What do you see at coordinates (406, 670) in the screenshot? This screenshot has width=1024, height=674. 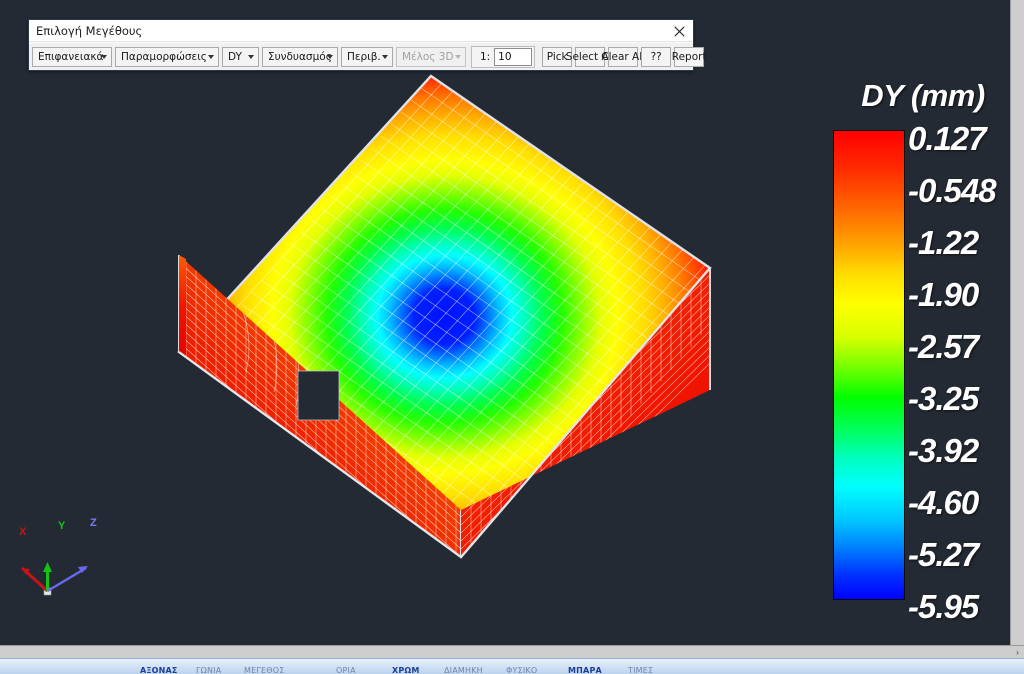 I see `ribbon-tab-color: ΧΡΩΜ` at bounding box center [406, 670].